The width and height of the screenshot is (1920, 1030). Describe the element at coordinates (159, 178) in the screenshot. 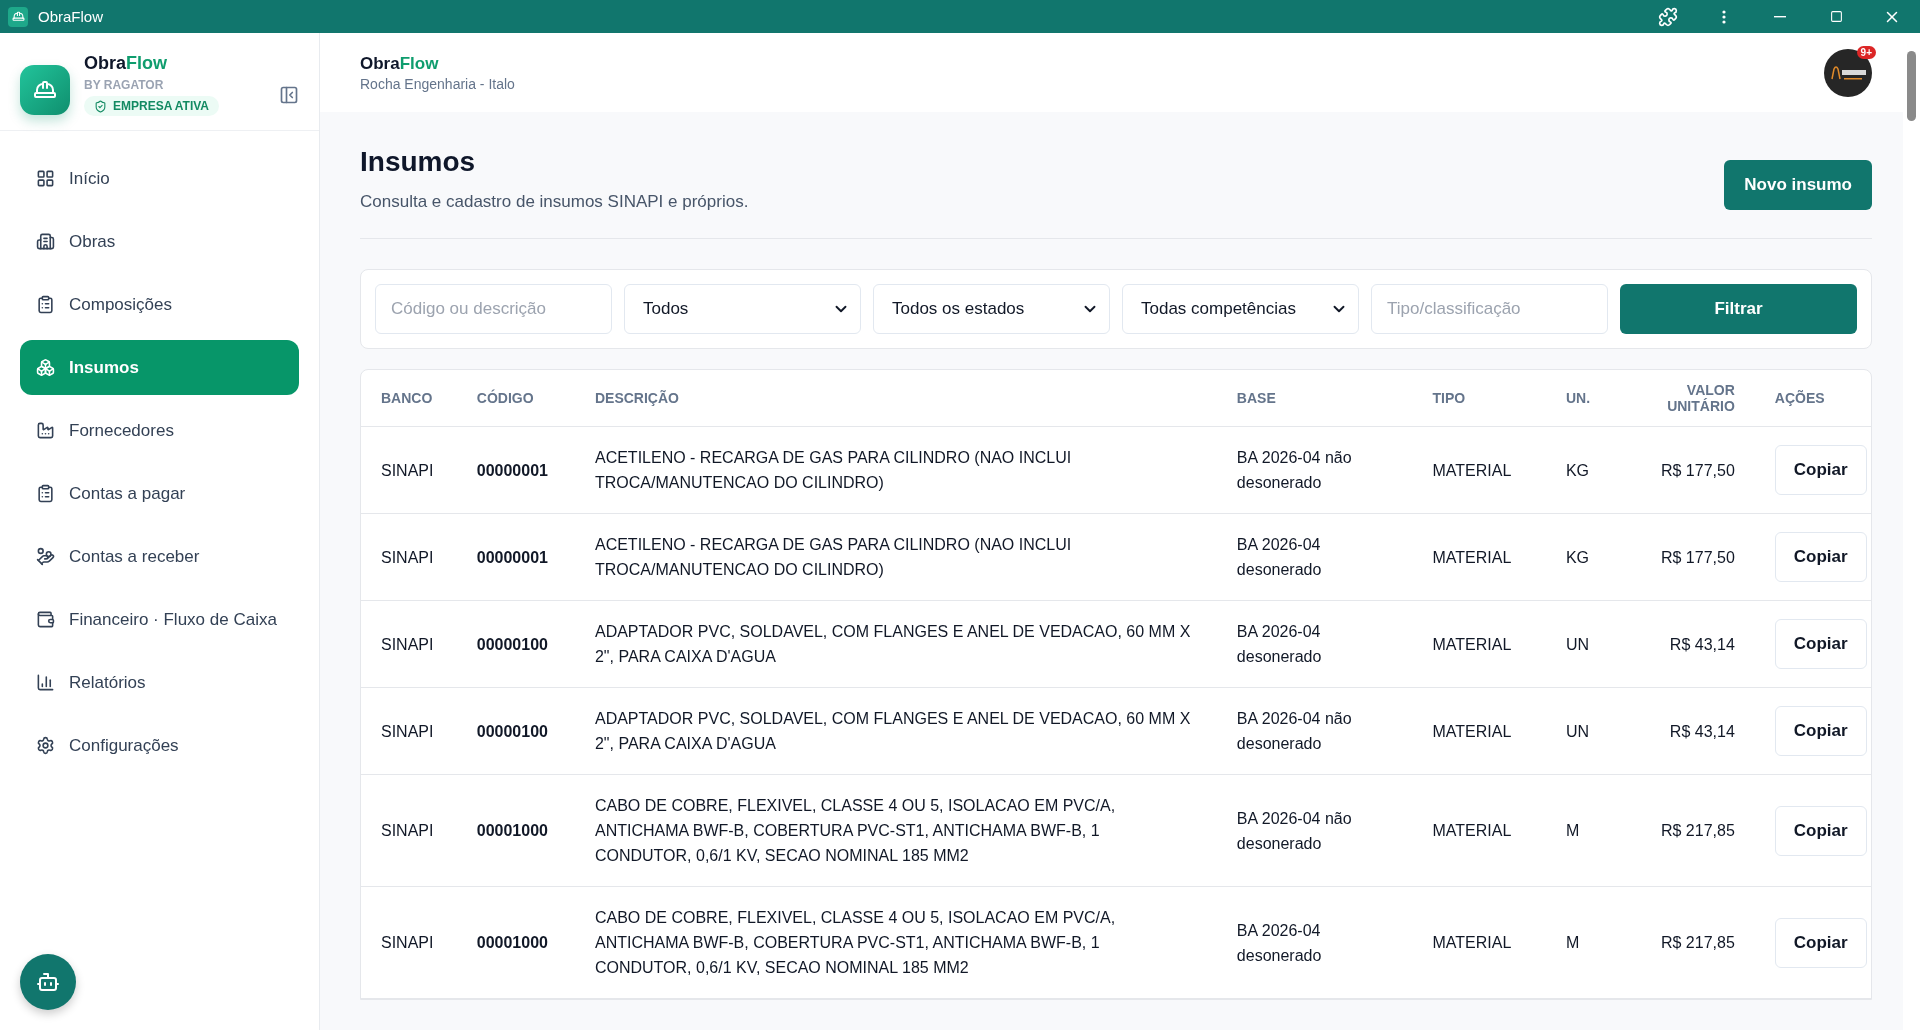

I see `sidebar-item: Início` at that location.